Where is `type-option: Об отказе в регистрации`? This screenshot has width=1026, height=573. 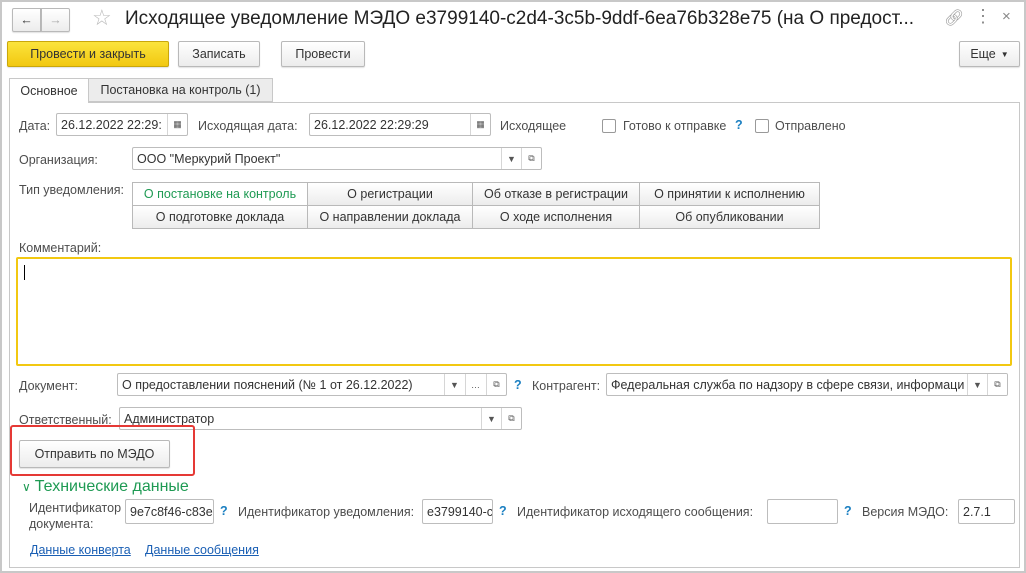
type-option: Об отказе в регистрации is located at coordinates (556, 194).